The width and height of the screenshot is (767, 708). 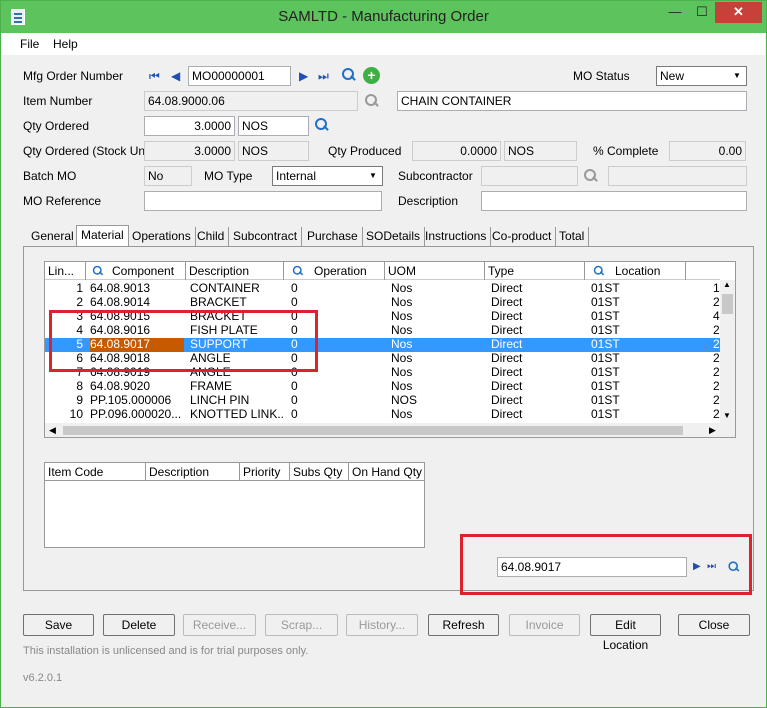 I want to click on maximize-button: ☐, so click(x=702, y=12).